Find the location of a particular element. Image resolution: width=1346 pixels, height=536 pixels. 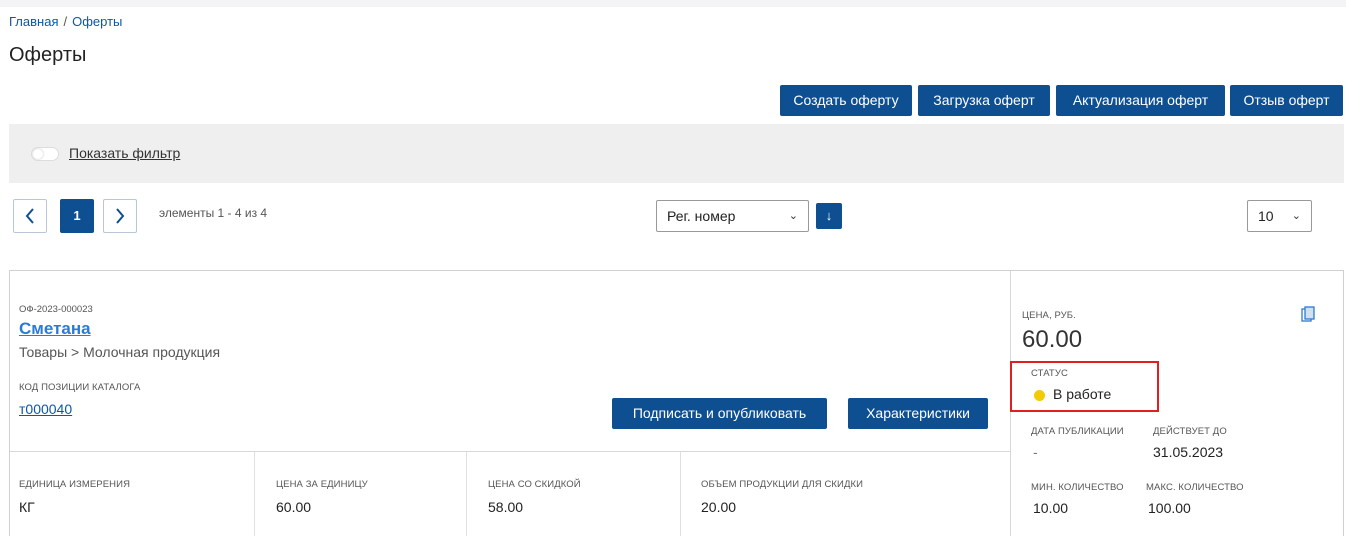

discount-price-value: 58.00 is located at coordinates (506, 507).